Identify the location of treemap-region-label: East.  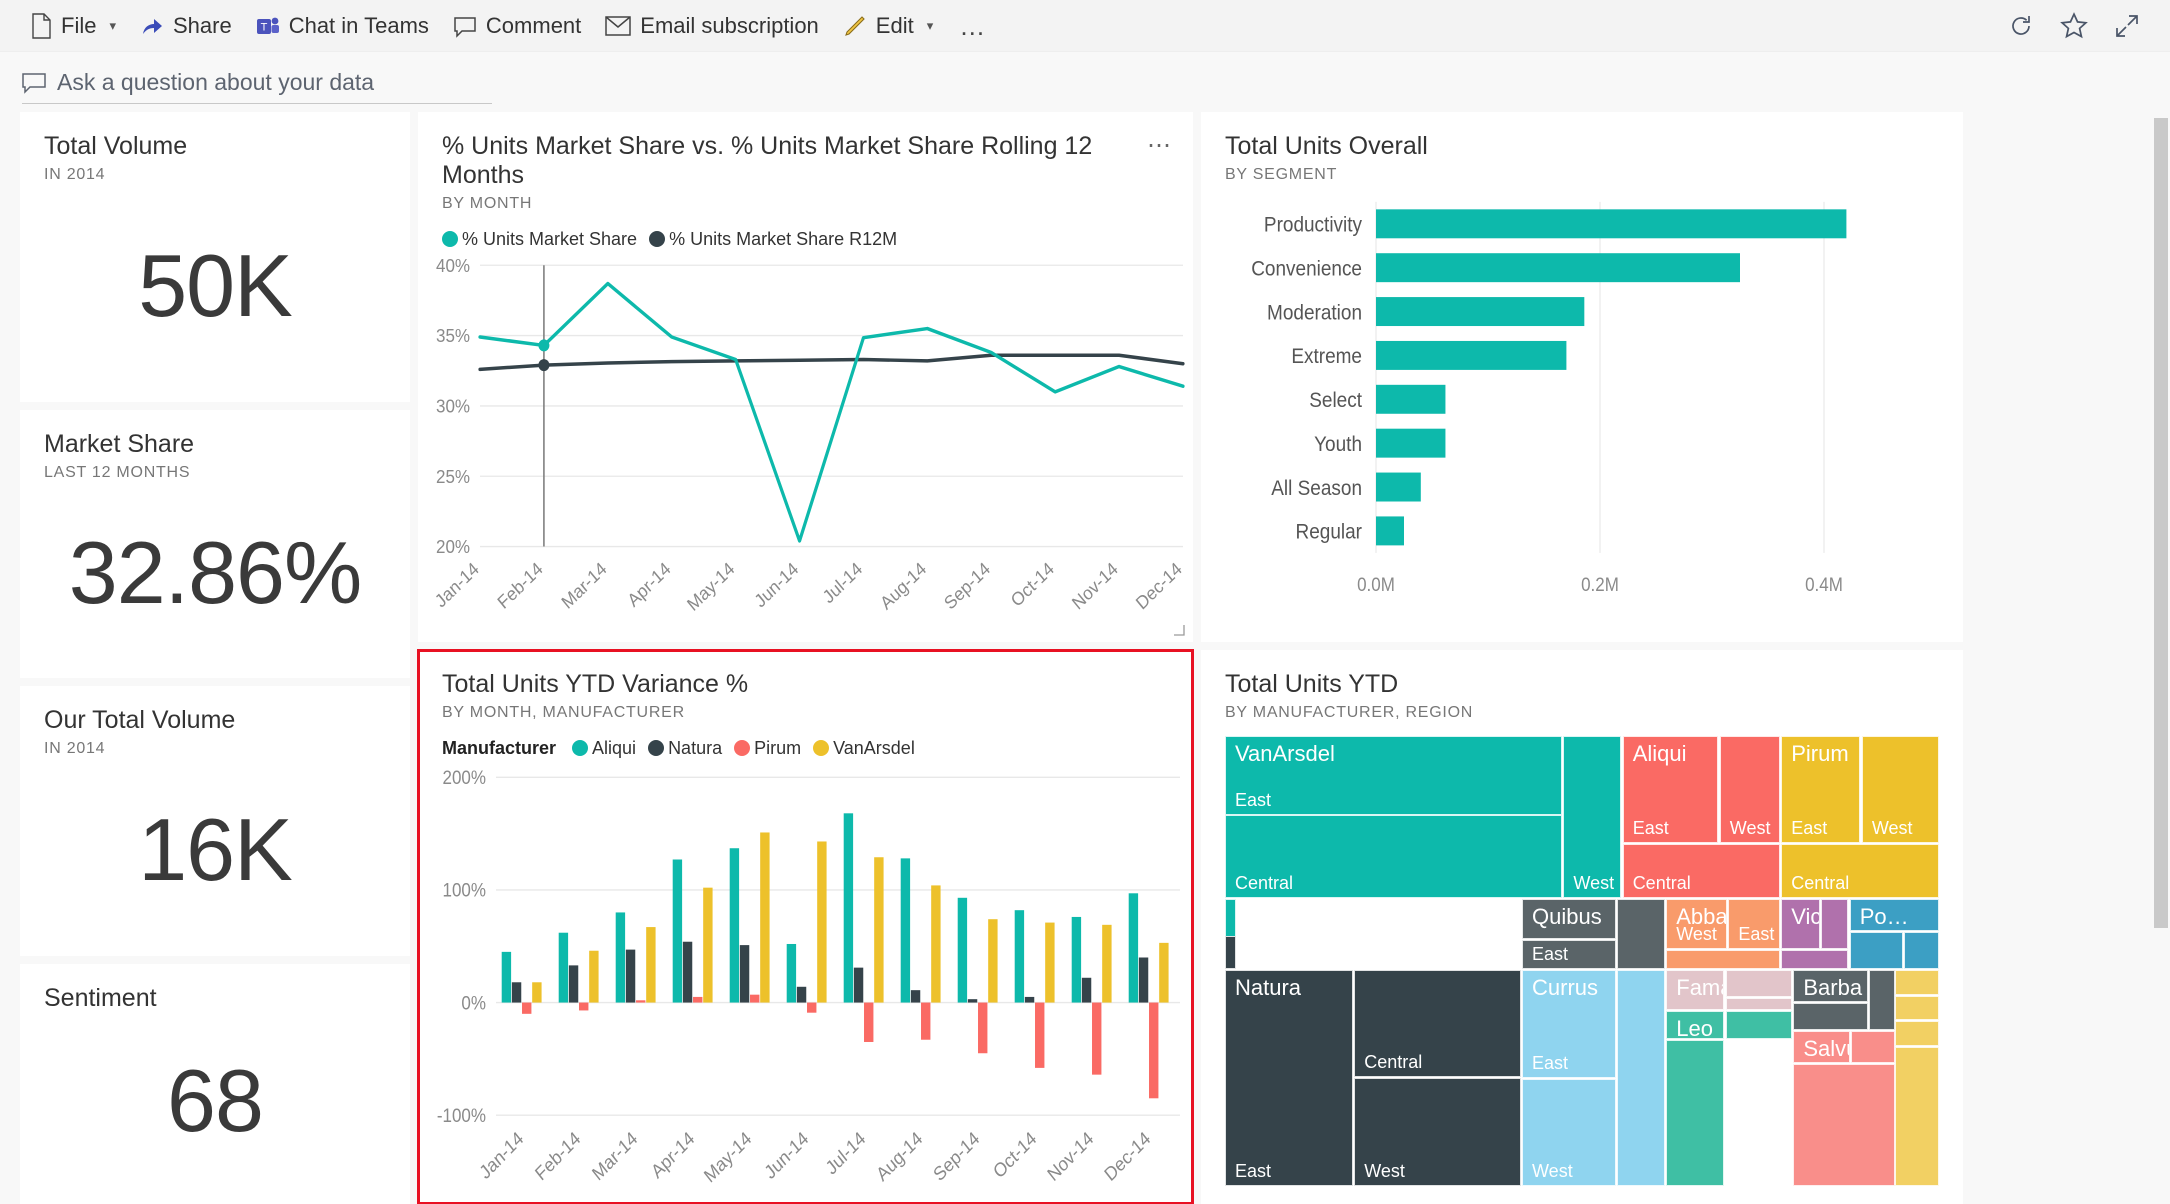
(1253, 1170).